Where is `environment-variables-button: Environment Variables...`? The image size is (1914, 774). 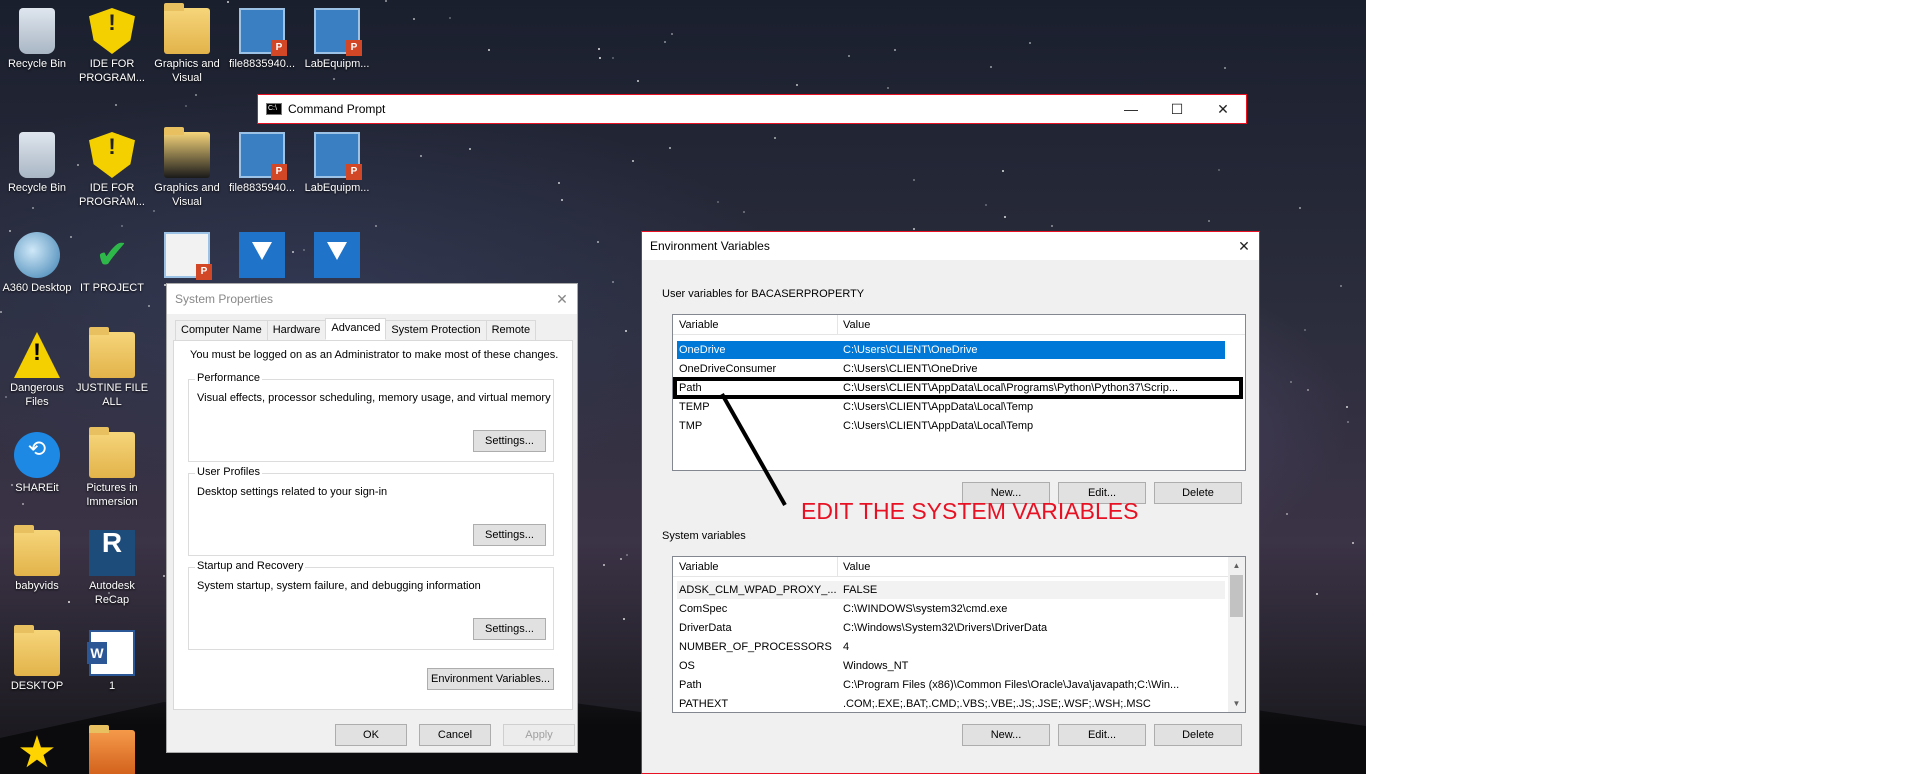 environment-variables-button: Environment Variables... is located at coordinates (490, 679).